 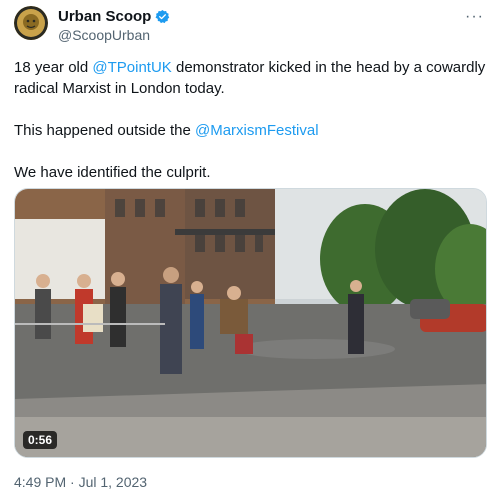 I want to click on tweet-text-segment: 18 year old, so click(x=53, y=67).